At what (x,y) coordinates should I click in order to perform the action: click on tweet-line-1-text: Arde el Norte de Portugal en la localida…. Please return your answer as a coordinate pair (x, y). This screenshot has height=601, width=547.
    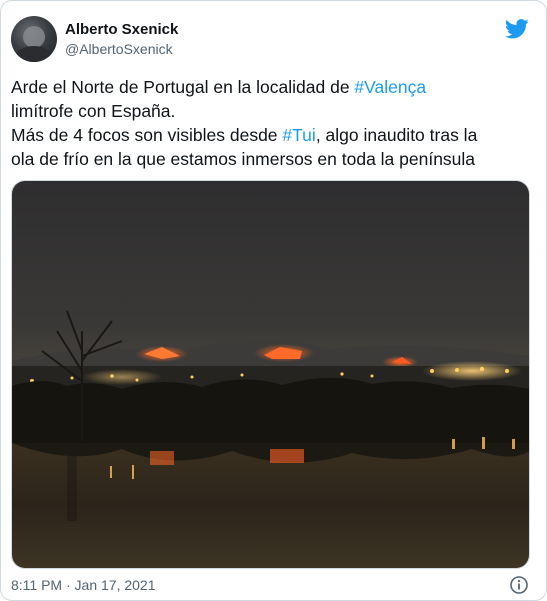
    Looking at the image, I should click on (183, 87).